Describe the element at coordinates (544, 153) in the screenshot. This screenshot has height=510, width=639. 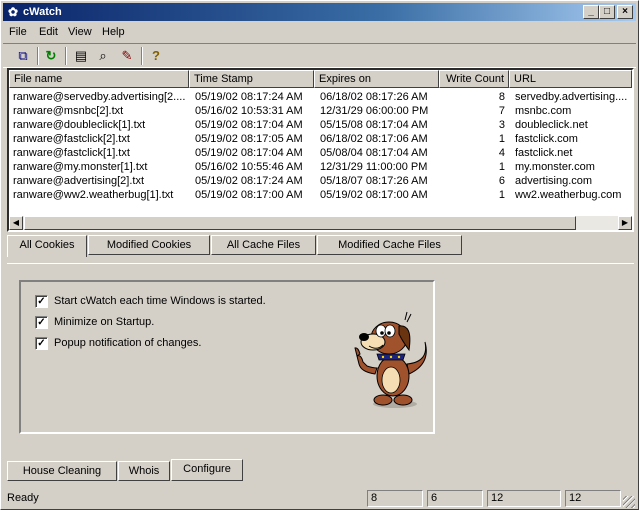
I see `cell-url: fastclick.net` at that location.